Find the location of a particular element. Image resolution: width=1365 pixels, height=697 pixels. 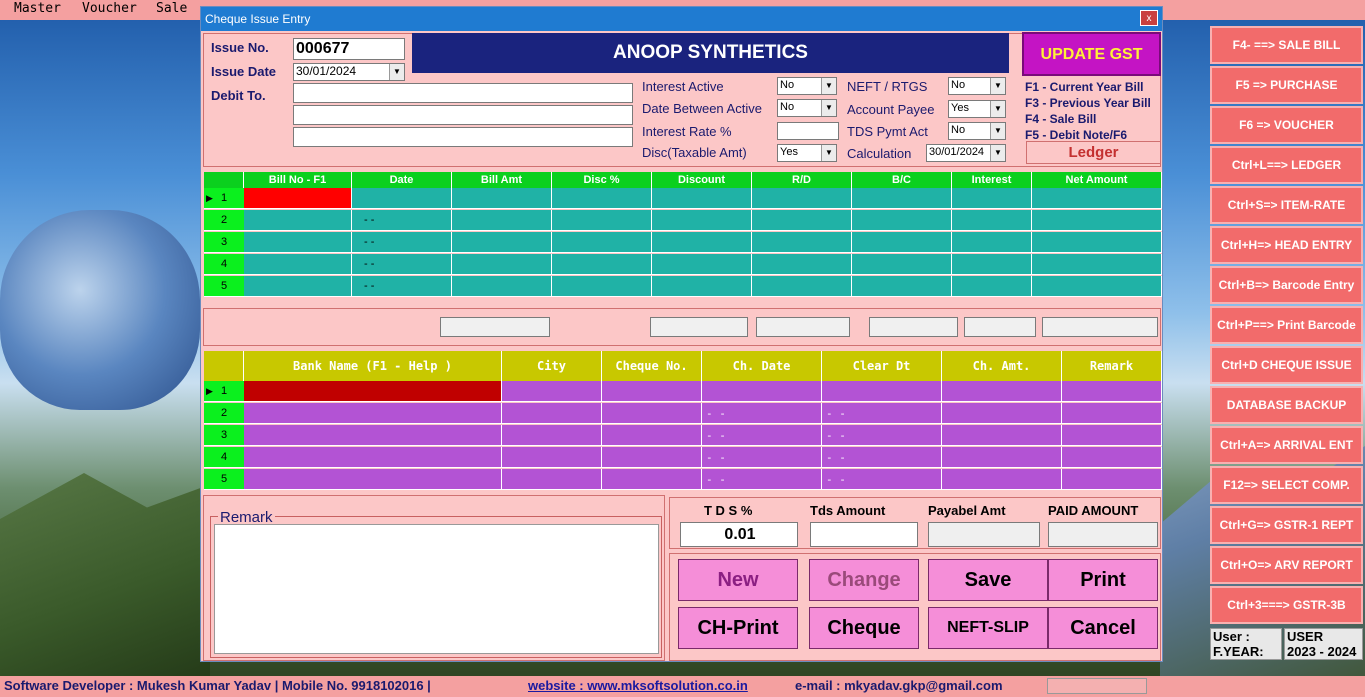

remark-textarea is located at coordinates (436, 589).